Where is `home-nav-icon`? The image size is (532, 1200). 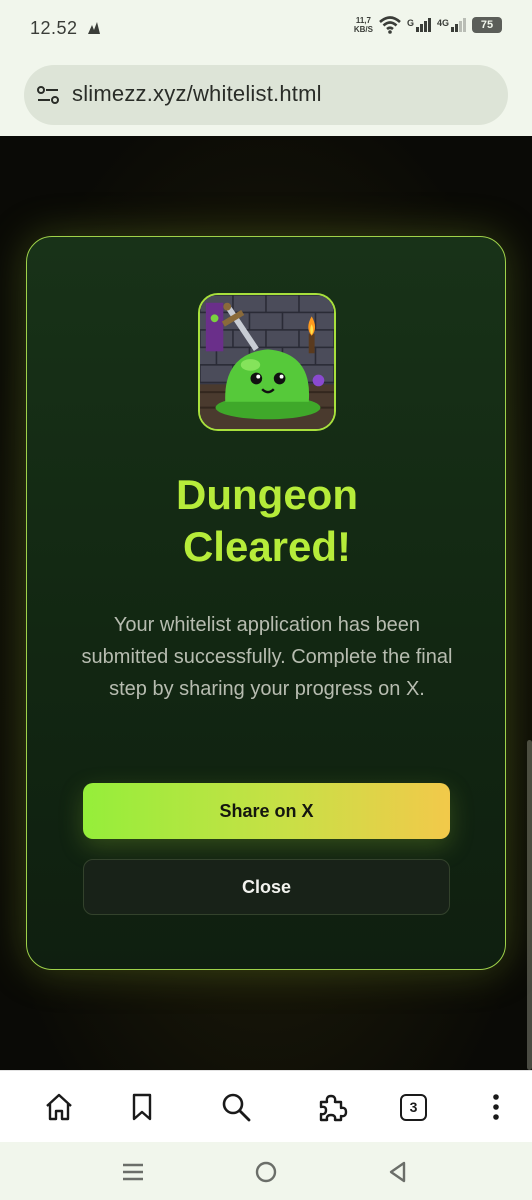
home-nav-icon is located at coordinates (266, 1172).